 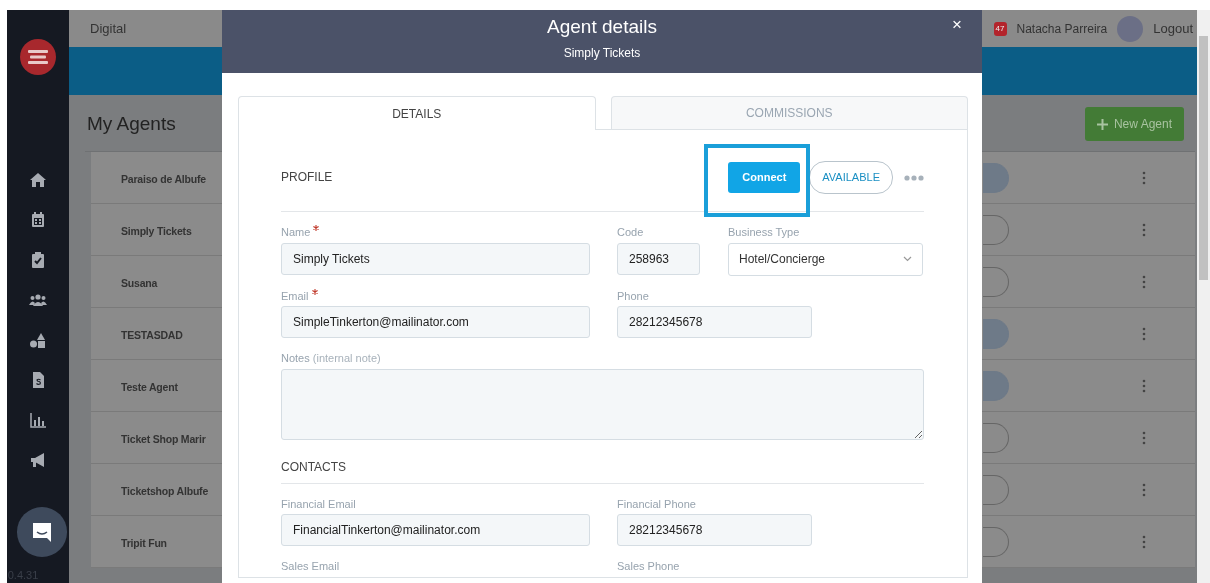 I want to click on bar-chart-icon, so click(x=38, y=419).